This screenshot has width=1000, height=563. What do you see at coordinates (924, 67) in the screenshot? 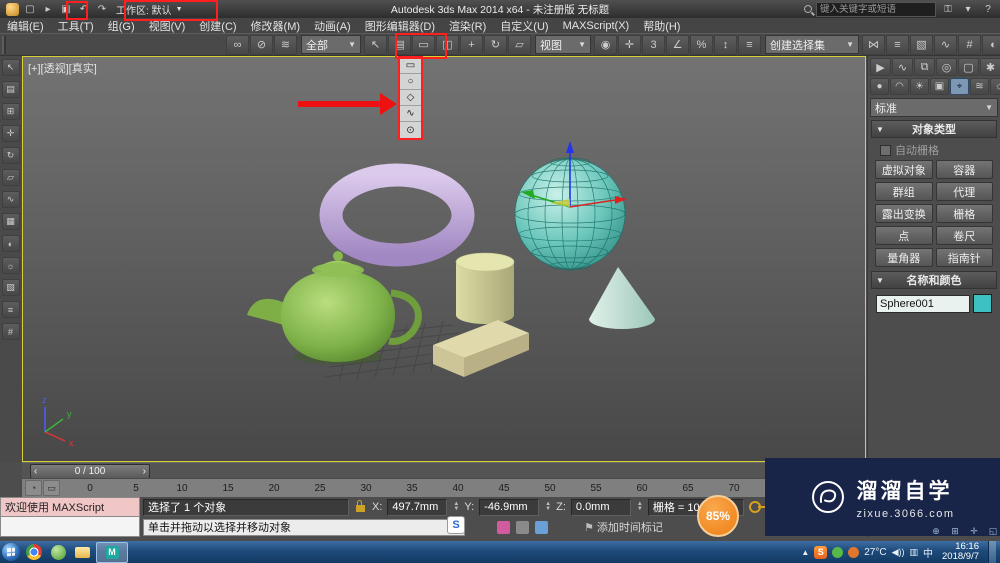
I see `hierarchy-tab-icon: ⧉` at bounding box center [924, 67].